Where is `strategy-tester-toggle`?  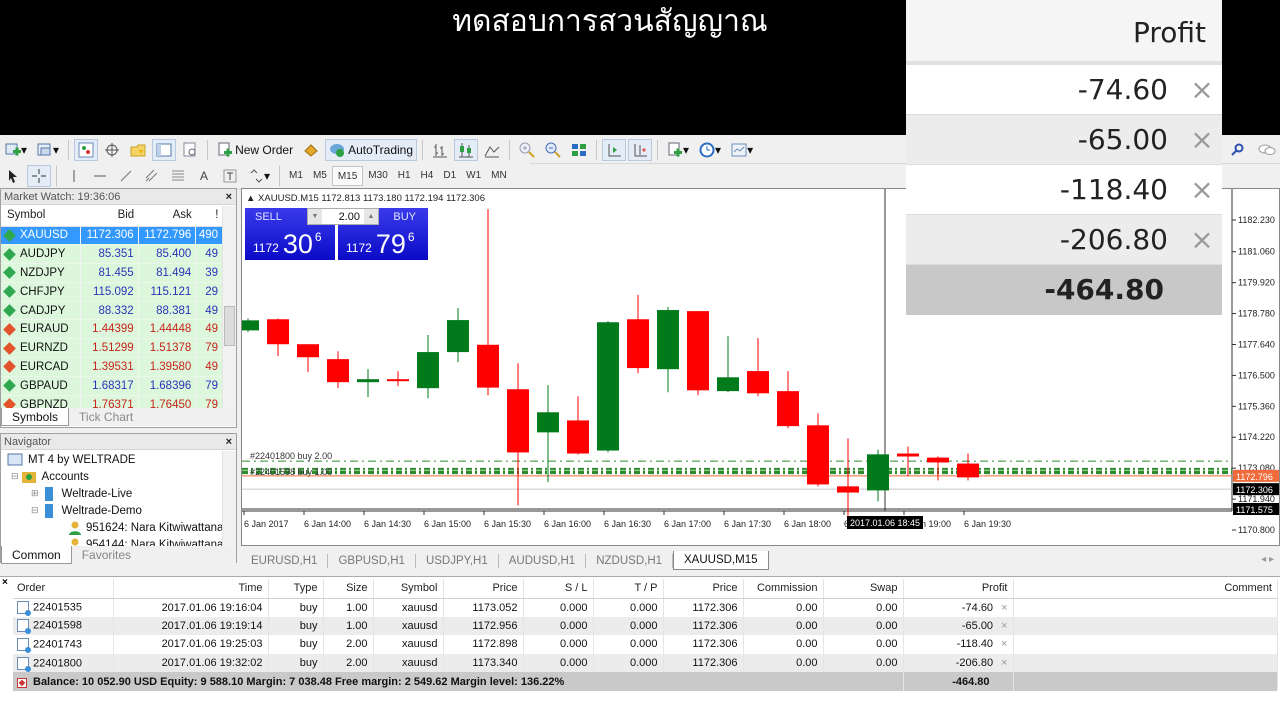
strategy-tester-toggle is located at coordinates (190, 150).